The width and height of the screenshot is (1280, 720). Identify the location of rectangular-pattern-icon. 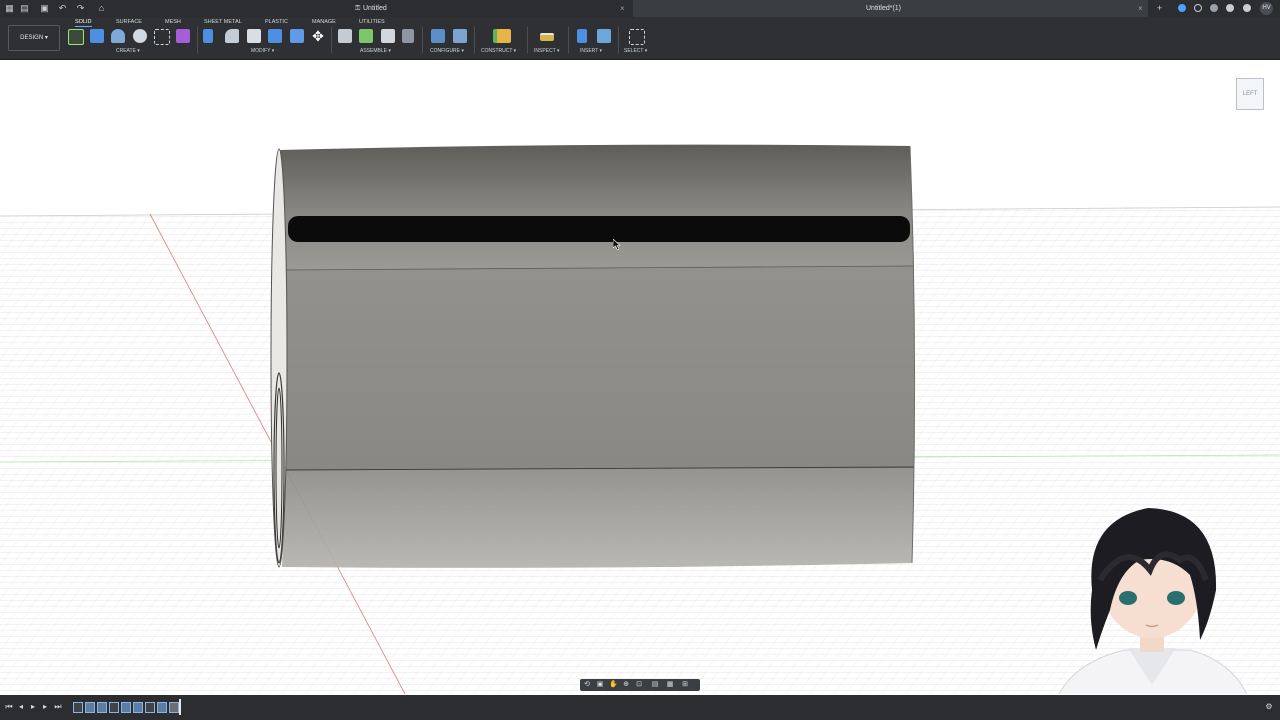
(162, 37).